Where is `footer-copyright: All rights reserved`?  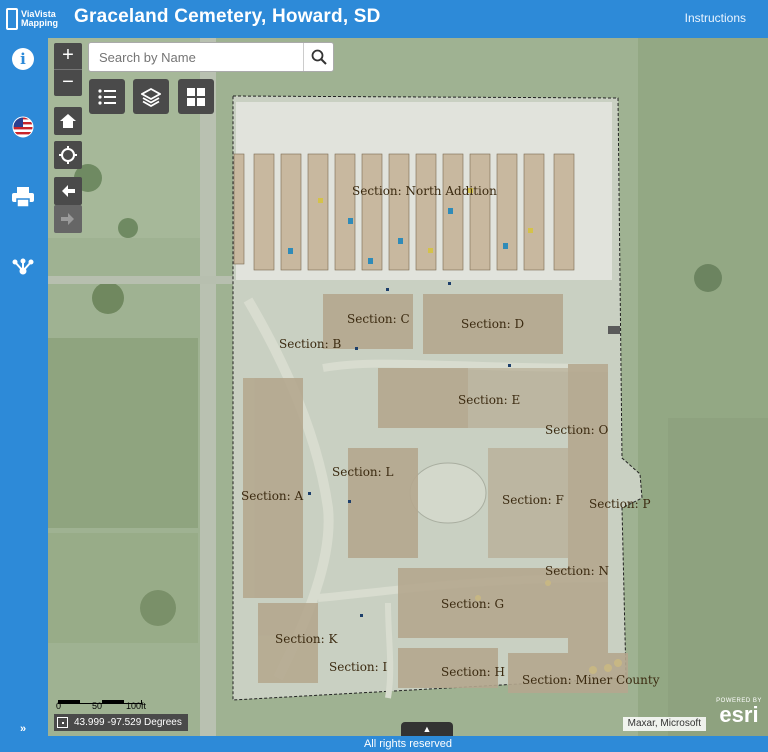 footer-copyright: All rights reserved is located at coordinates (408, 744).